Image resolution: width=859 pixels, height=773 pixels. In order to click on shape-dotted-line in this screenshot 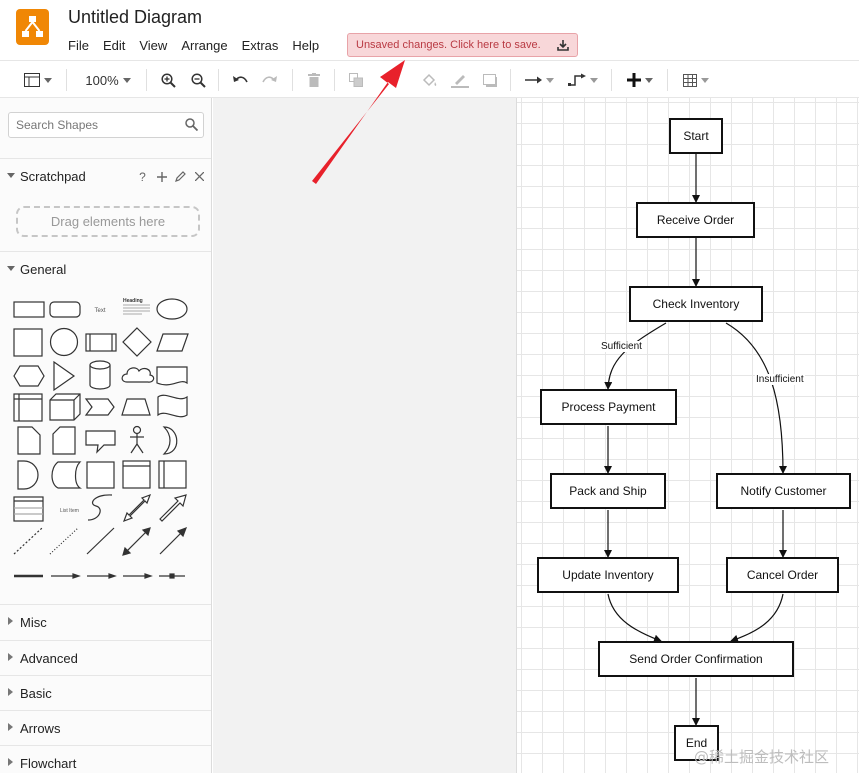, I will do `click(64, 541)`.